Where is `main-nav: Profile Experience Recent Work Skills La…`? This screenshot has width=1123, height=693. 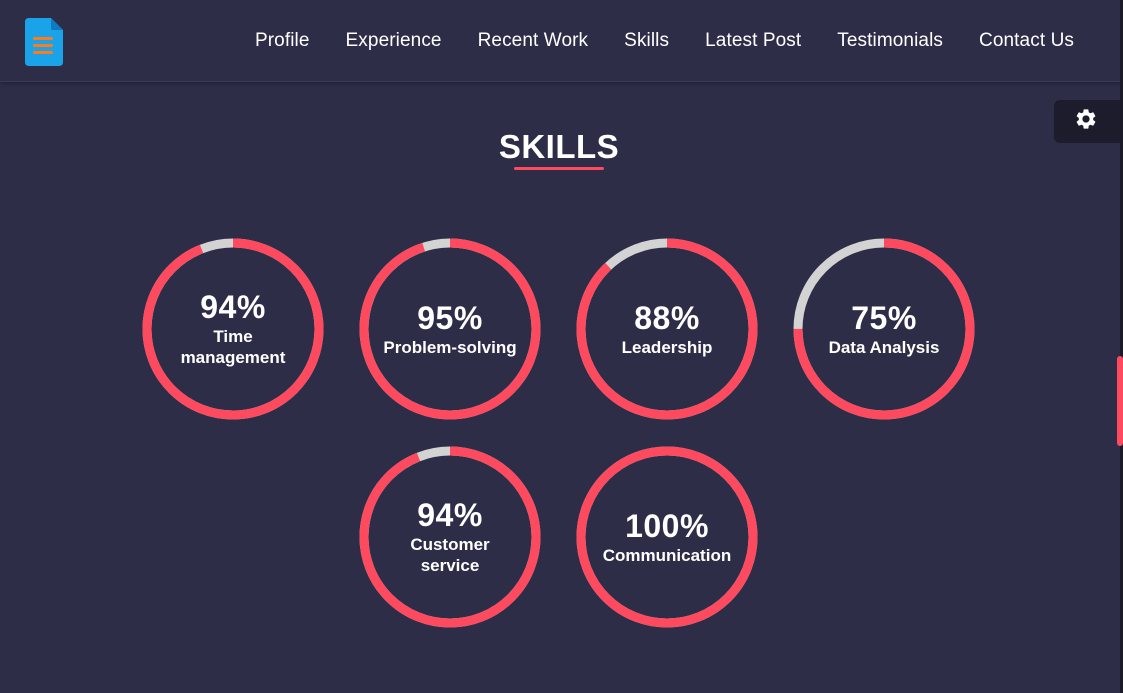 main-nav: Profile Experience Recent Work Skills La… is located at coordinates (664, 41).